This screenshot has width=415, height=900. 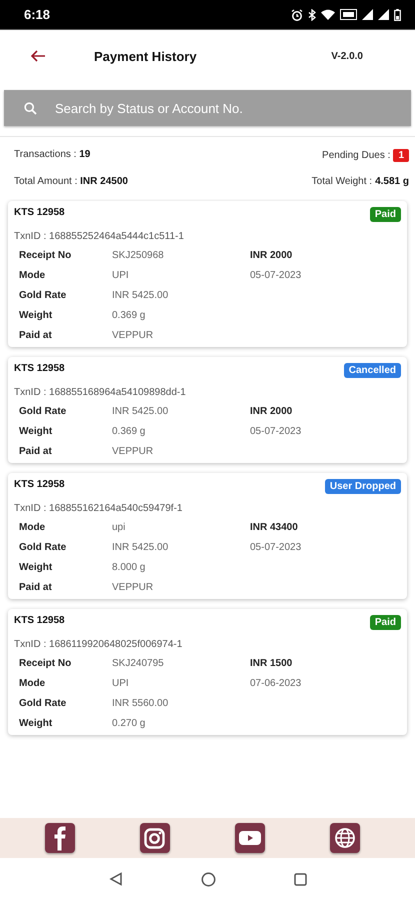 What do you see at coordinates (272, 663) in the screenshot?
I see `amount-value: INR 1500` at bounding box center [272, 663].